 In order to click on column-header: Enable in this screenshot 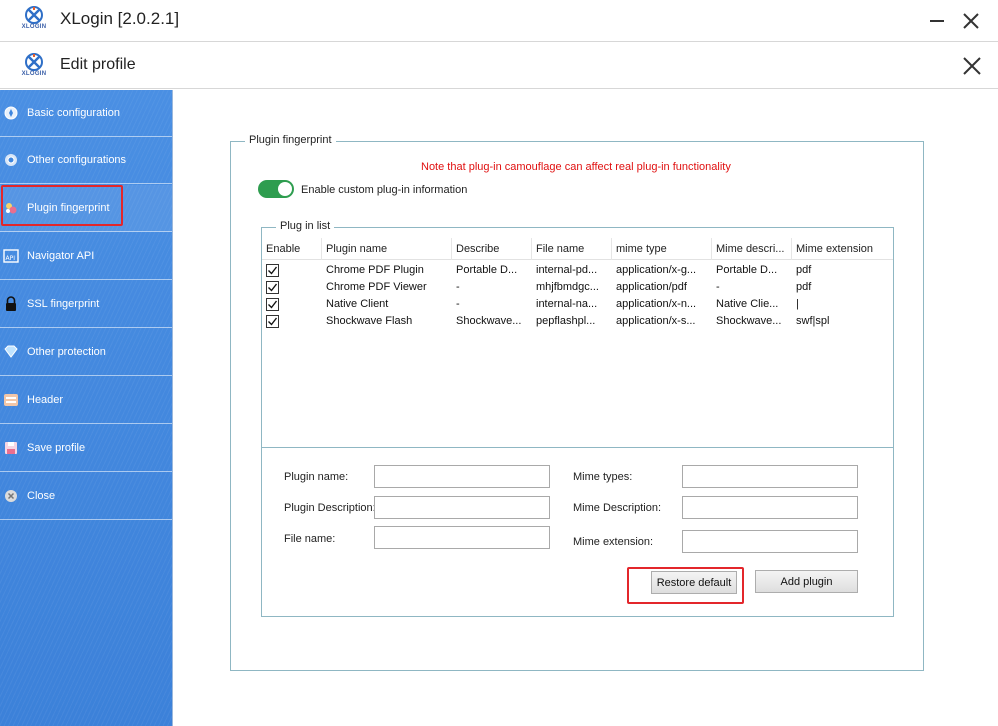, I will do `click(292, 249)`.